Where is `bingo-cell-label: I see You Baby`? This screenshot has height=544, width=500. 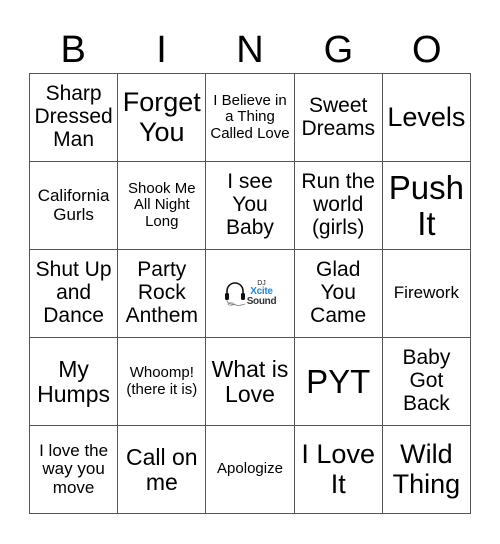 bingo-cell-label: I see You Baby is located at coordinates (250, 204).